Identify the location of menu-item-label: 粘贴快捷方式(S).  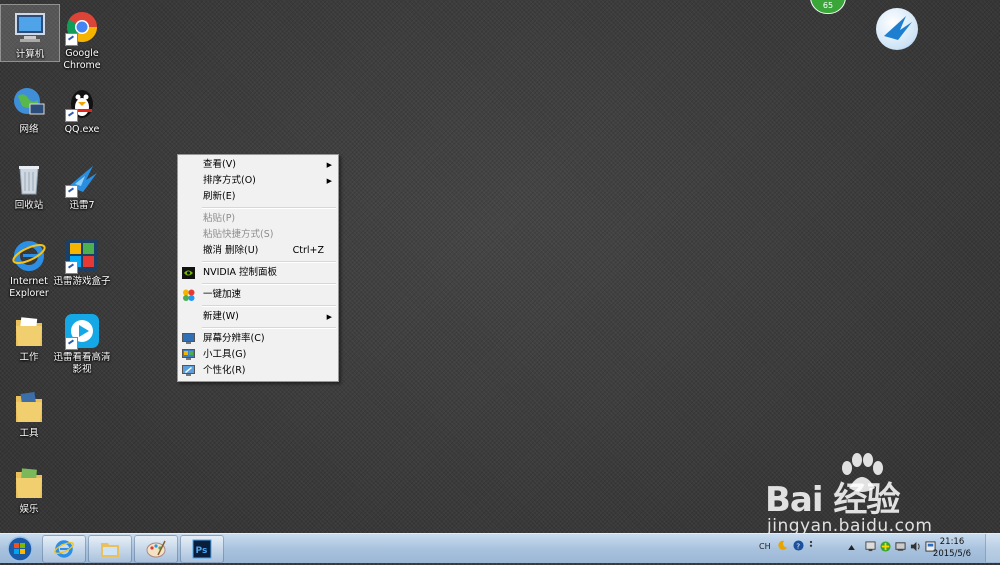
(238, 234).